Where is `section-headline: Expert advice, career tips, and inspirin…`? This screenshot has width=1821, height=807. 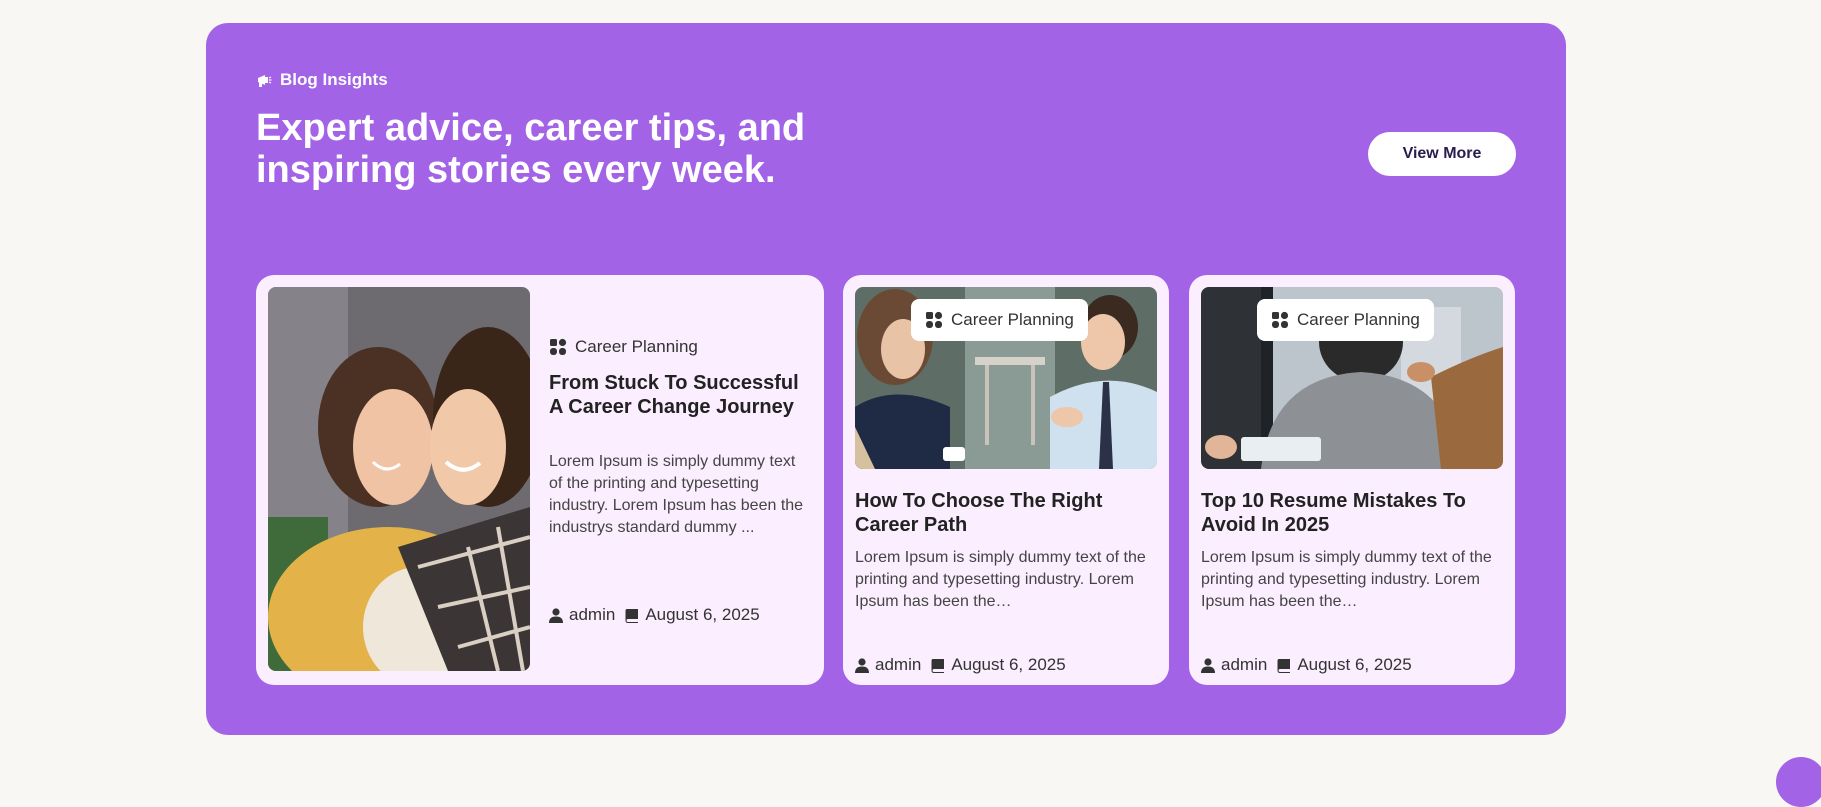 section-headline: Expert advice, career tips, and inspirin… is located at coordinates (531, 149).